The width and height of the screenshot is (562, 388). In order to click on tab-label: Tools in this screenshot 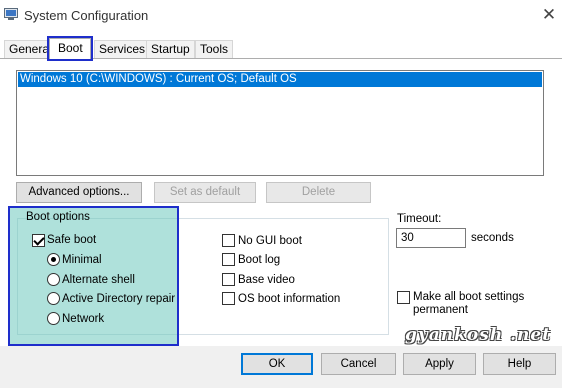, I will do `click(214, 49)`.